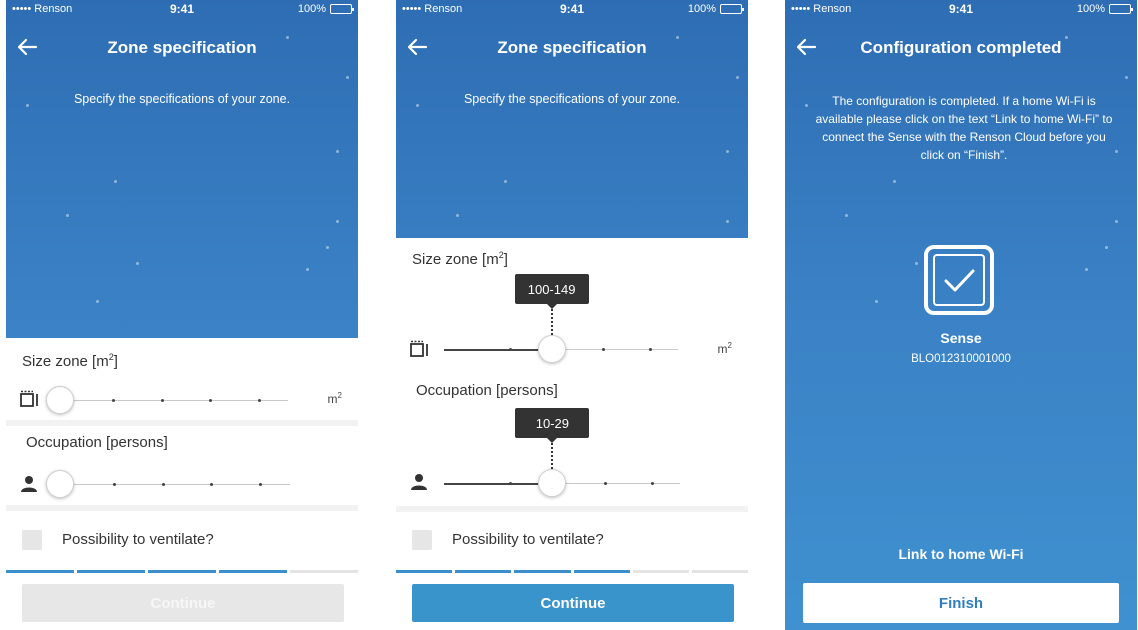 This screenshot has height=630, width=1138. What do you see at coordinates (961, 338) in the screenshot?
I see `device-name: Sense` at bounding box center [961, 338].